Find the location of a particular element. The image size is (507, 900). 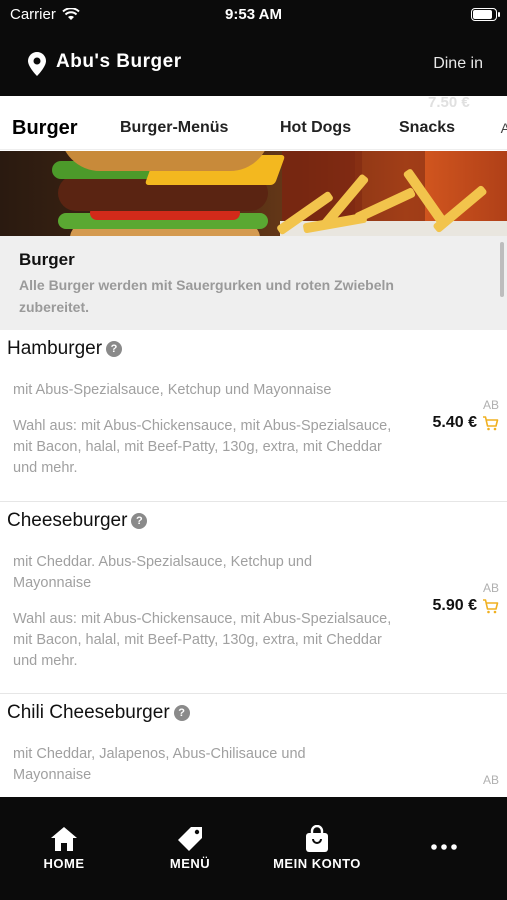

item-name-row: Chili Cheeseburger ? is located at coordinates (98, 713).